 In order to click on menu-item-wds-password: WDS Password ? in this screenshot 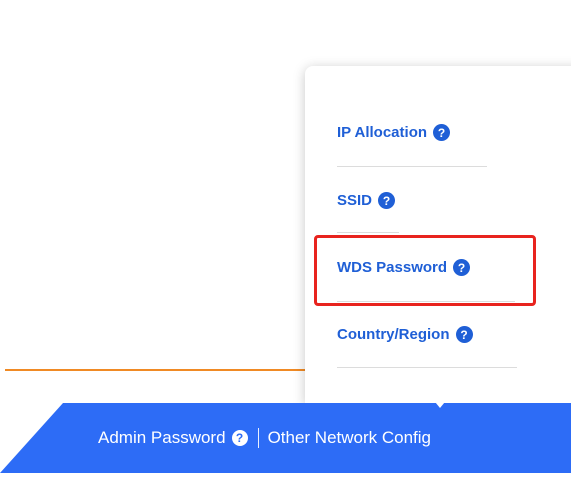, I will do `click(404, 267)`.